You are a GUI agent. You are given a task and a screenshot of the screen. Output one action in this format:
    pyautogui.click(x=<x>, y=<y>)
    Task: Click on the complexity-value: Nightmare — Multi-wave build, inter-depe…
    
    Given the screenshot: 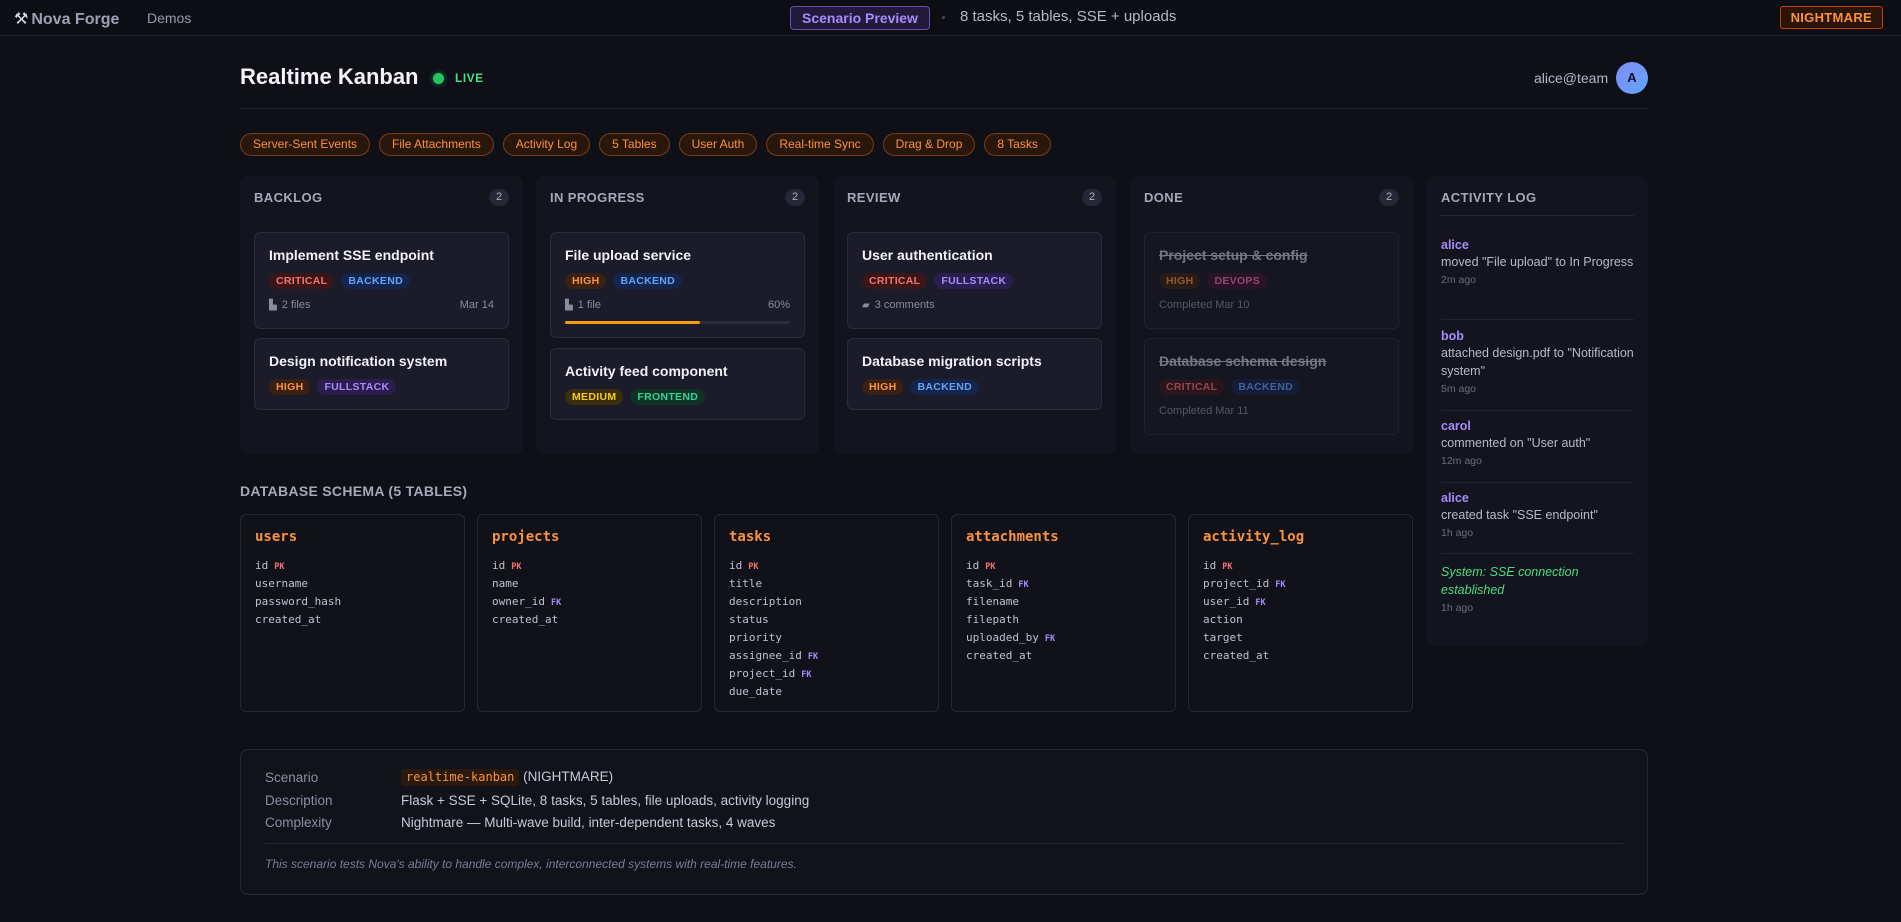 What is the action you would take?
    pyautogui.click(x=588, y=822)
    